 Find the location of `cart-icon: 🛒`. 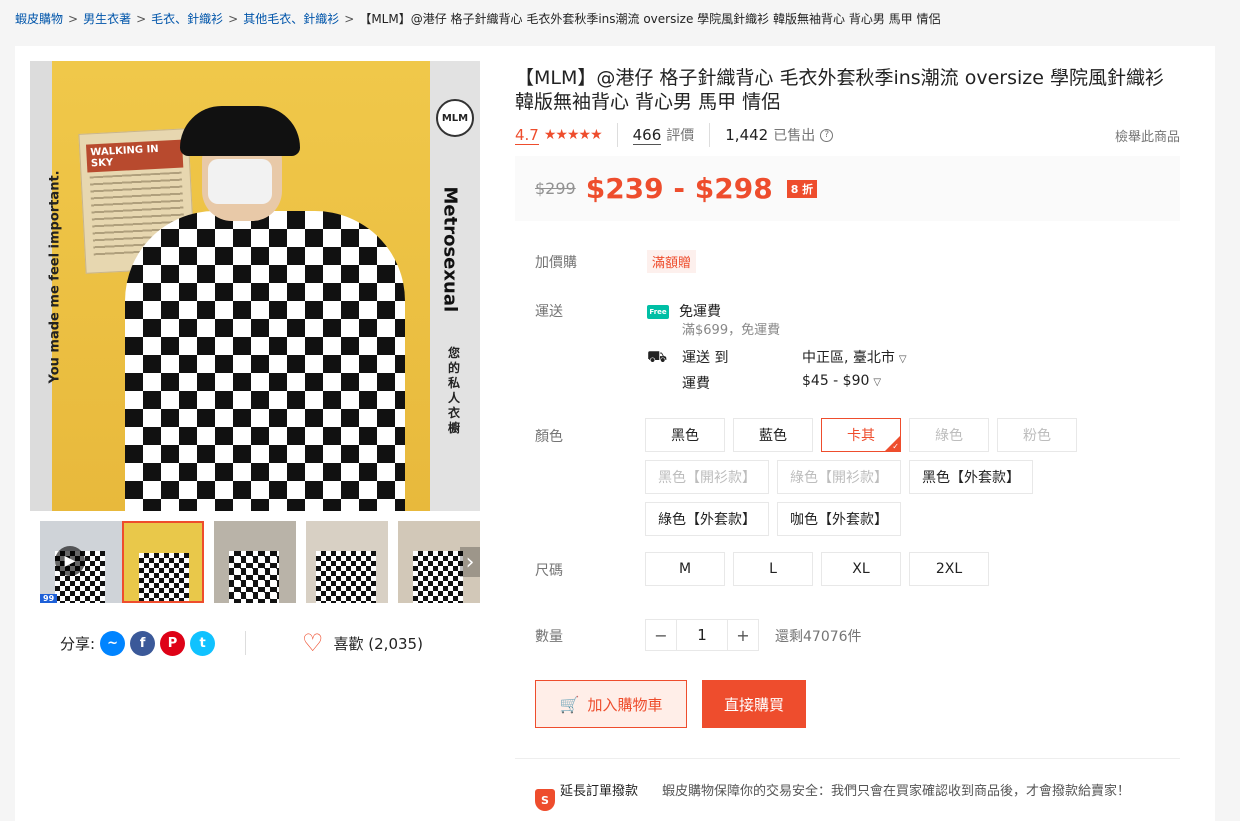

cart-icon: 🛒 is located at coordinates (569, 704).